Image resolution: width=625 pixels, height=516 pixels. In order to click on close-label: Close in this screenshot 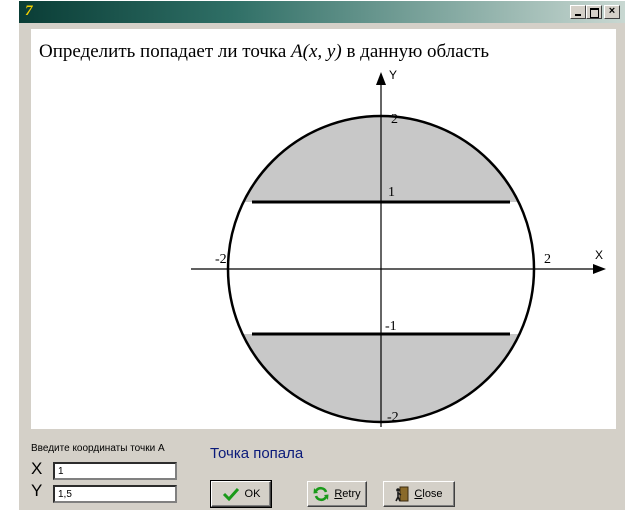, I will do `click(428, 494)`.